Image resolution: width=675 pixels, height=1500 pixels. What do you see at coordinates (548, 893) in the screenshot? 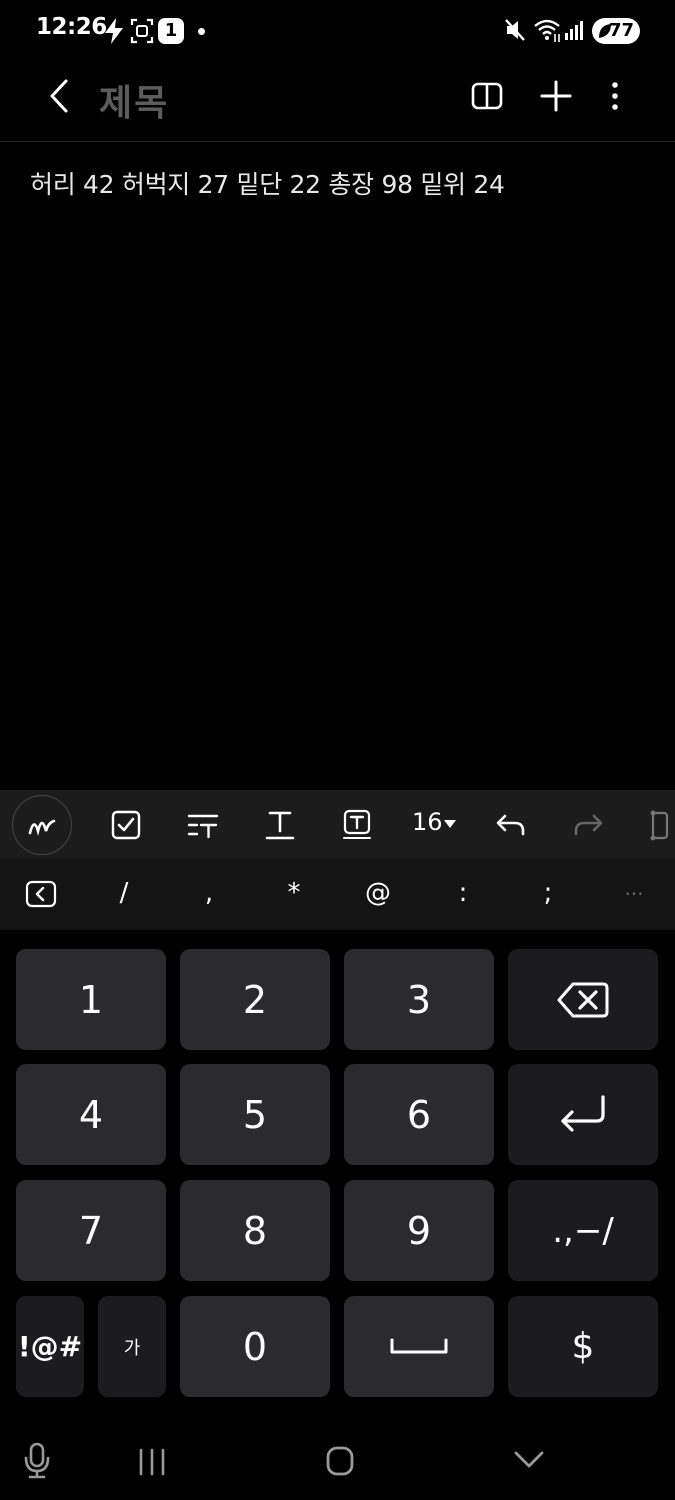
I see `symbol-key: ;` at bounding box center [548, 893].